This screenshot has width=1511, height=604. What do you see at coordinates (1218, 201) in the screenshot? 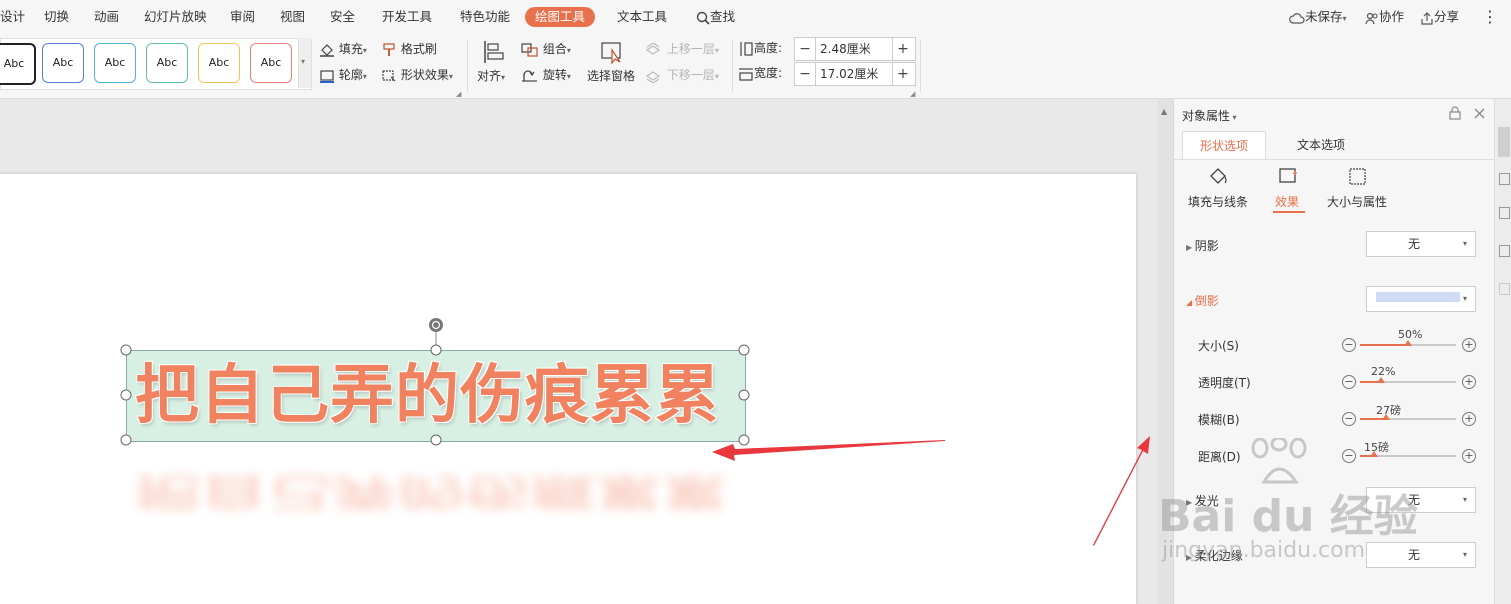
I see `subtab-fill-line: 填充与线条` at bounding box center [1218, 201].